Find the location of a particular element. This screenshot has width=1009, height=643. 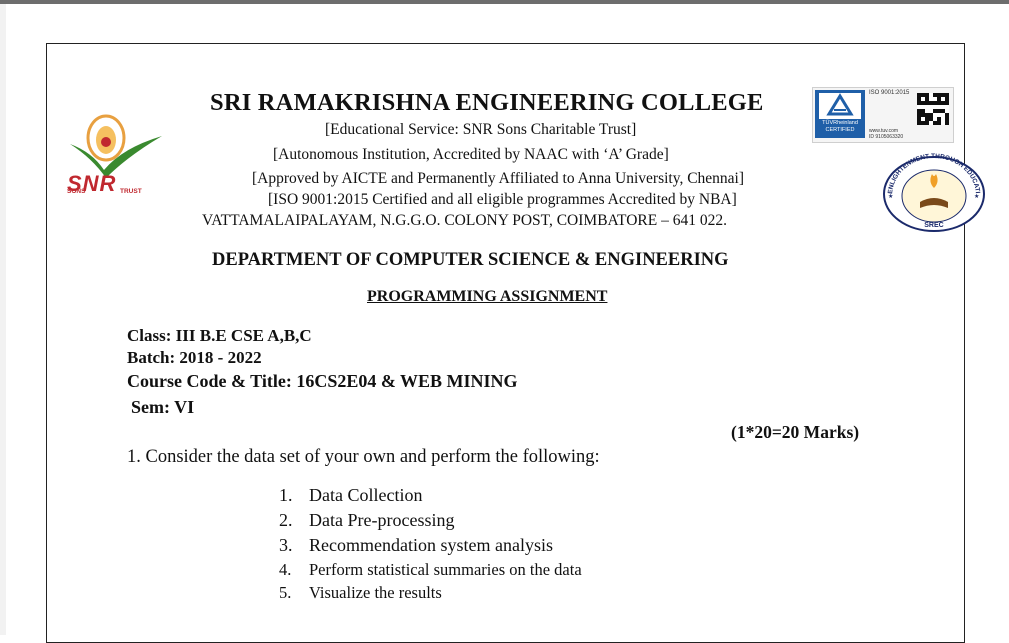

star-icon-right: ★ is located at coordinates (976, 196).